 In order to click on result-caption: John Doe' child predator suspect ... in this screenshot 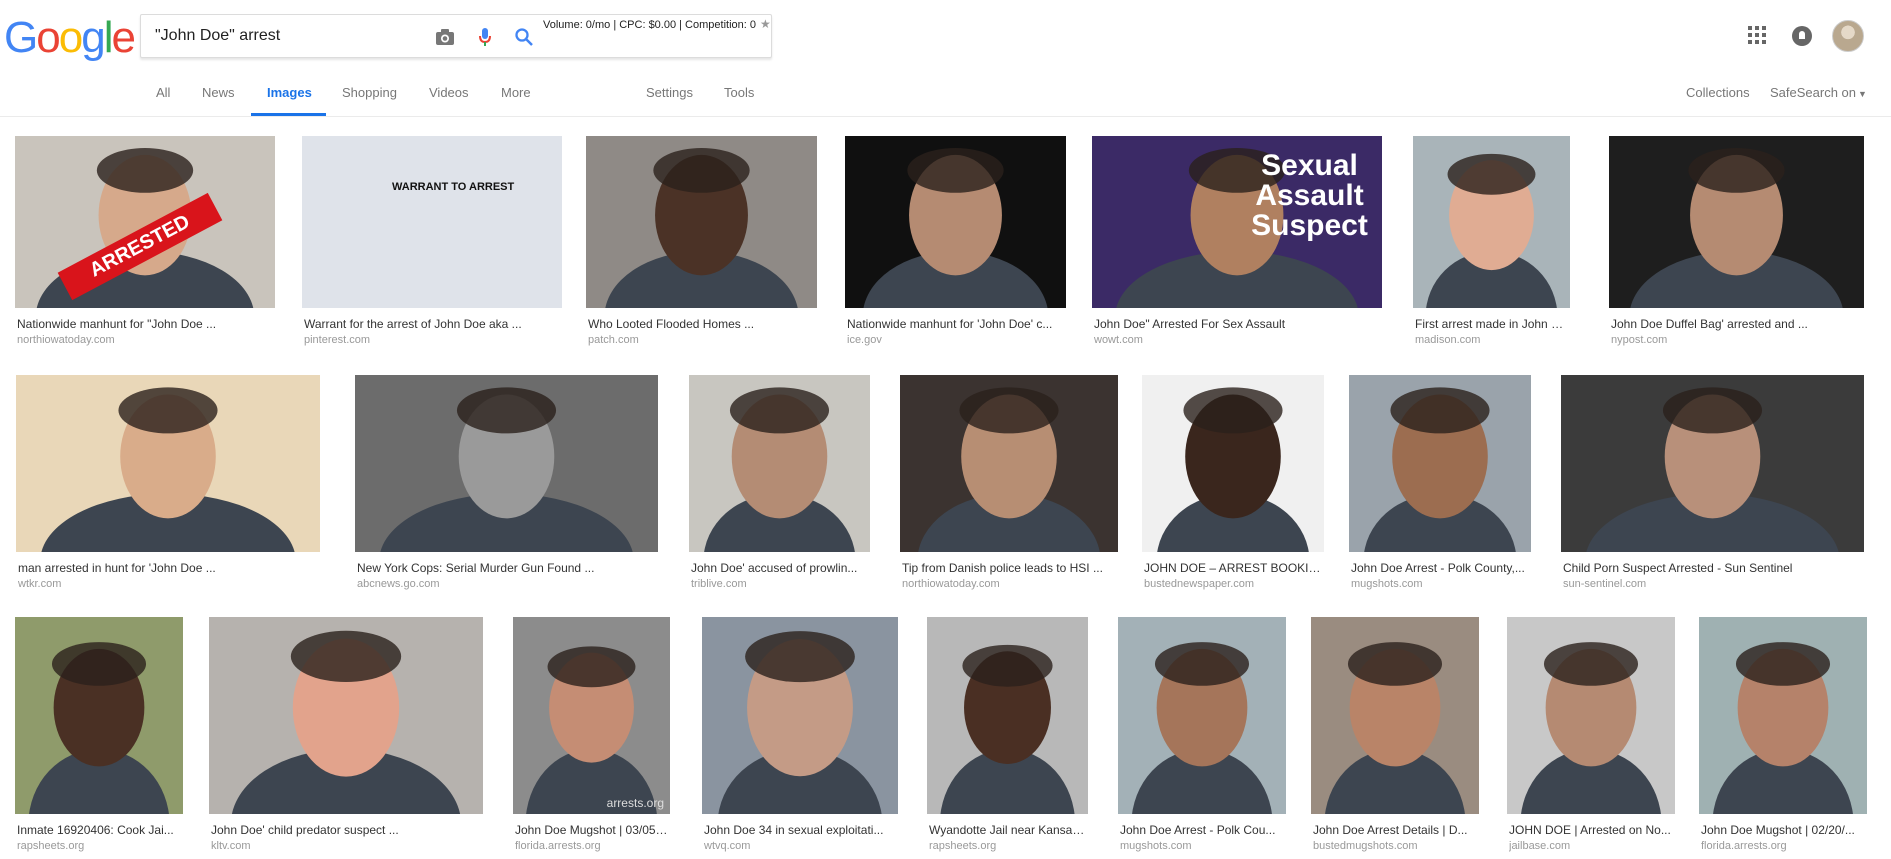, I will do `click(346, 830)`.